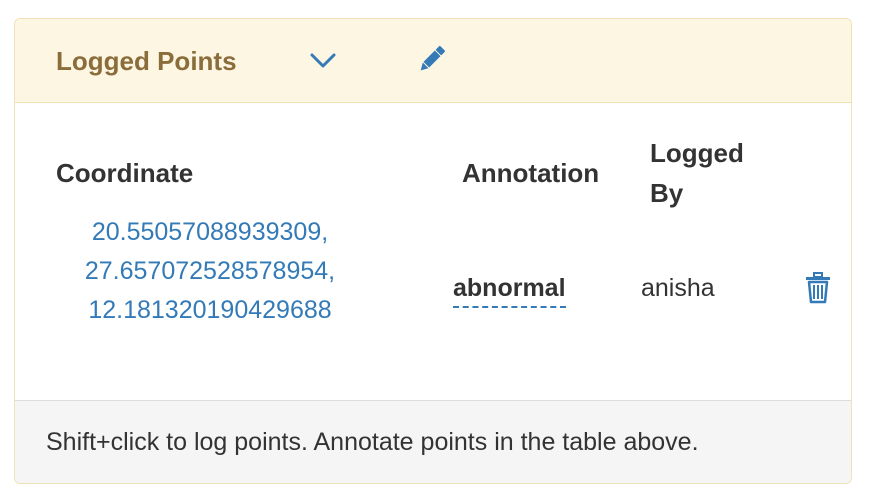 The image size is (870, 504). I want to click on column-header-annotation: Annotation, so click(531, 173).